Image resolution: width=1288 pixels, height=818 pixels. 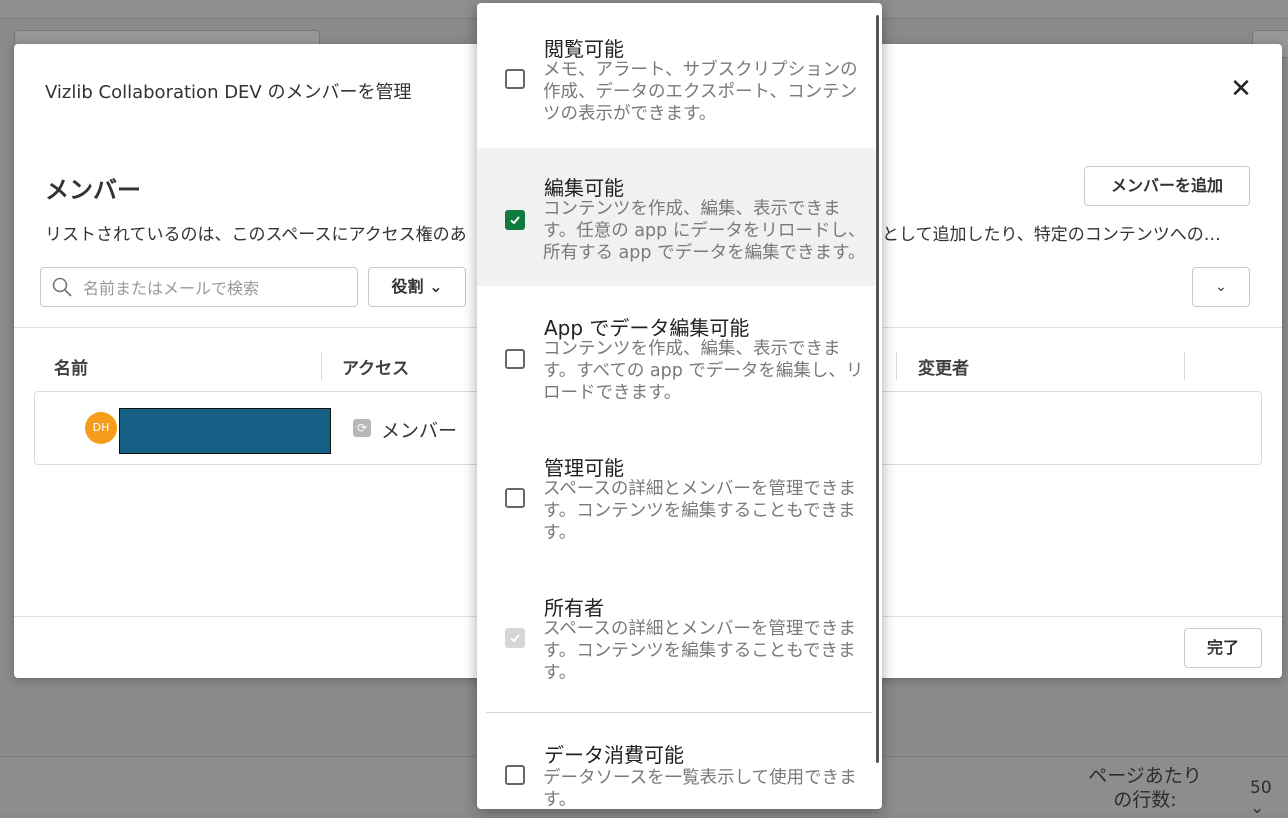 What do you see at coordinates (417, 287) in the screenshot?
I see `role-filter-button: 役割 ⌄` at bounding box center [417, 287].